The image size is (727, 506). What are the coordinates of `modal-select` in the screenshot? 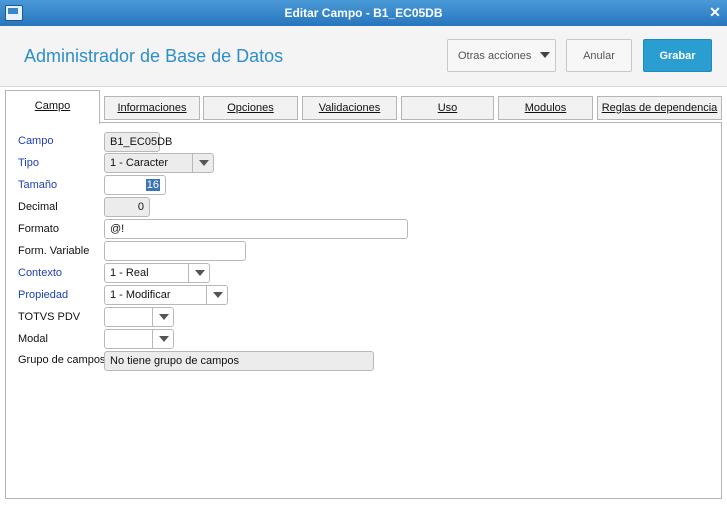 It's located at (139, 339).